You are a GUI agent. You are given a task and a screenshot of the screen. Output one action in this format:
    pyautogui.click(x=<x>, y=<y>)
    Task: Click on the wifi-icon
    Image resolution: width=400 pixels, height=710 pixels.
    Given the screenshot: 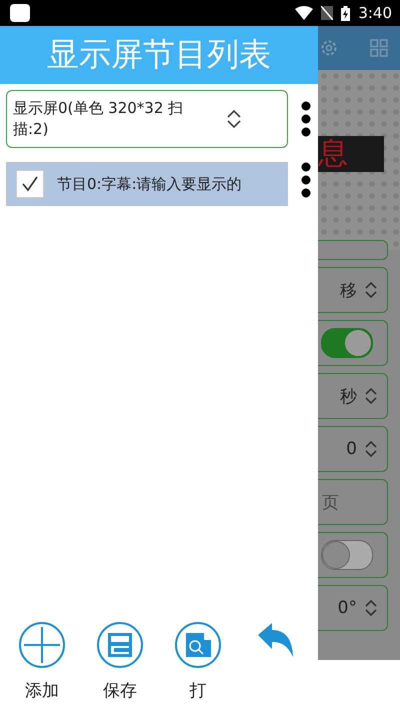 What is the action you would take?
    pyautogui.click(x=304, y=13)
    